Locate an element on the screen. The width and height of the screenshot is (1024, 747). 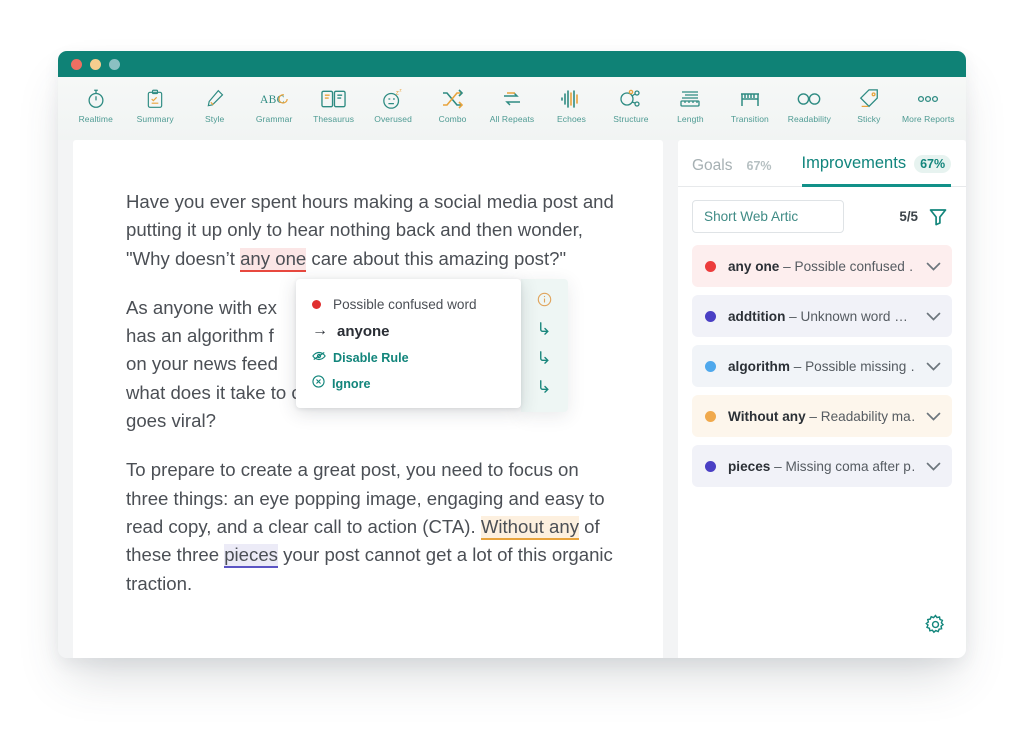
window-titlebar is located at coordinates (512, 64).